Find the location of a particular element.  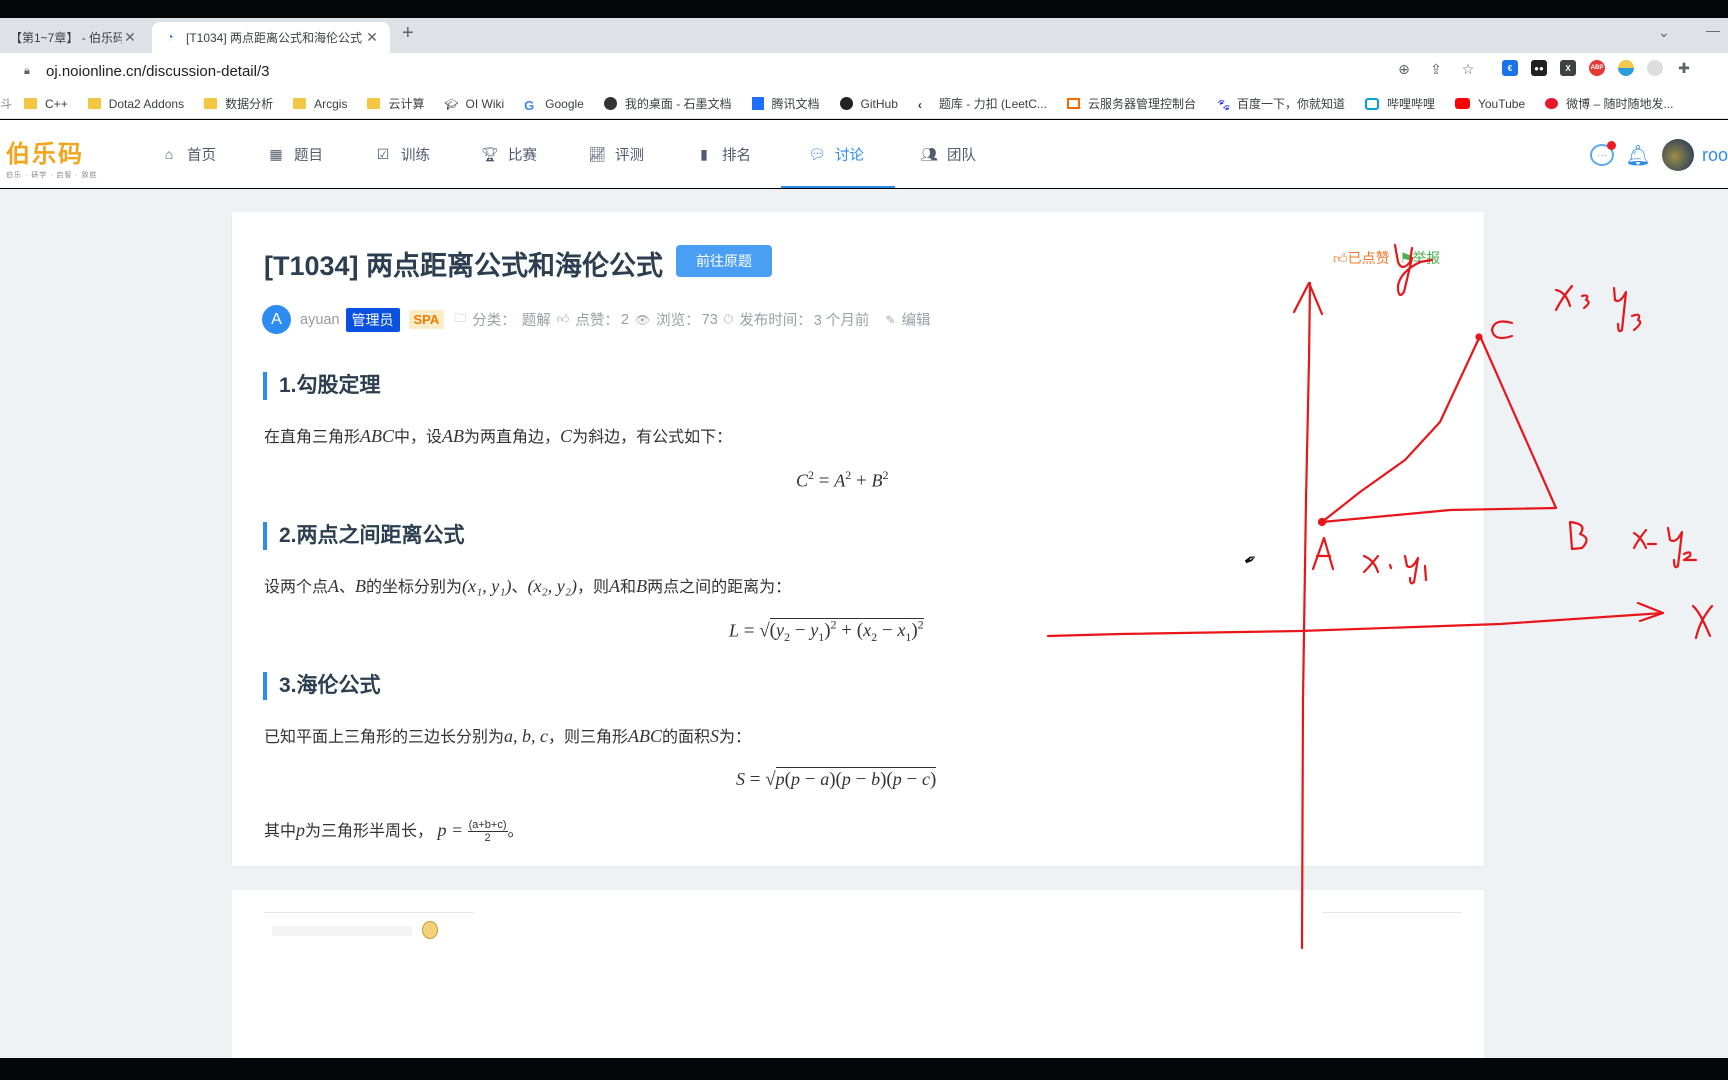

adblock-extension-icon: ABP is located at coordinates (1597, 68).